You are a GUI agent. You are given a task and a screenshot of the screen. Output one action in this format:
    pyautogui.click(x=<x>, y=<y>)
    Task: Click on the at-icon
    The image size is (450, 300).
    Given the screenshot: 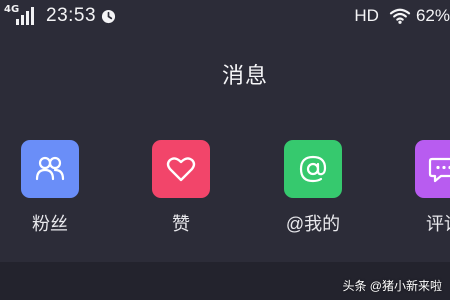 What is the action you would take?
    pyautogui.click(x=313, y=169)
    